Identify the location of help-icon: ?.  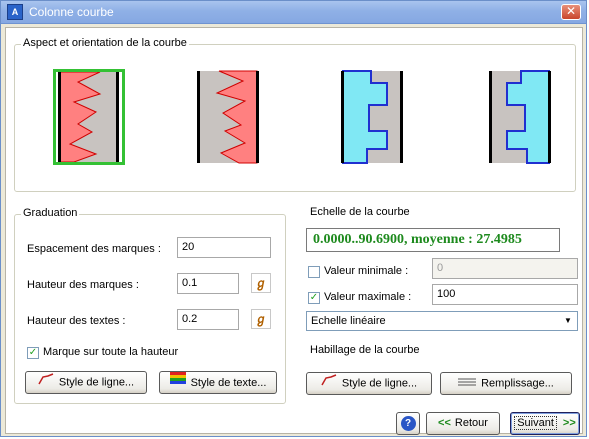
(408, 423).